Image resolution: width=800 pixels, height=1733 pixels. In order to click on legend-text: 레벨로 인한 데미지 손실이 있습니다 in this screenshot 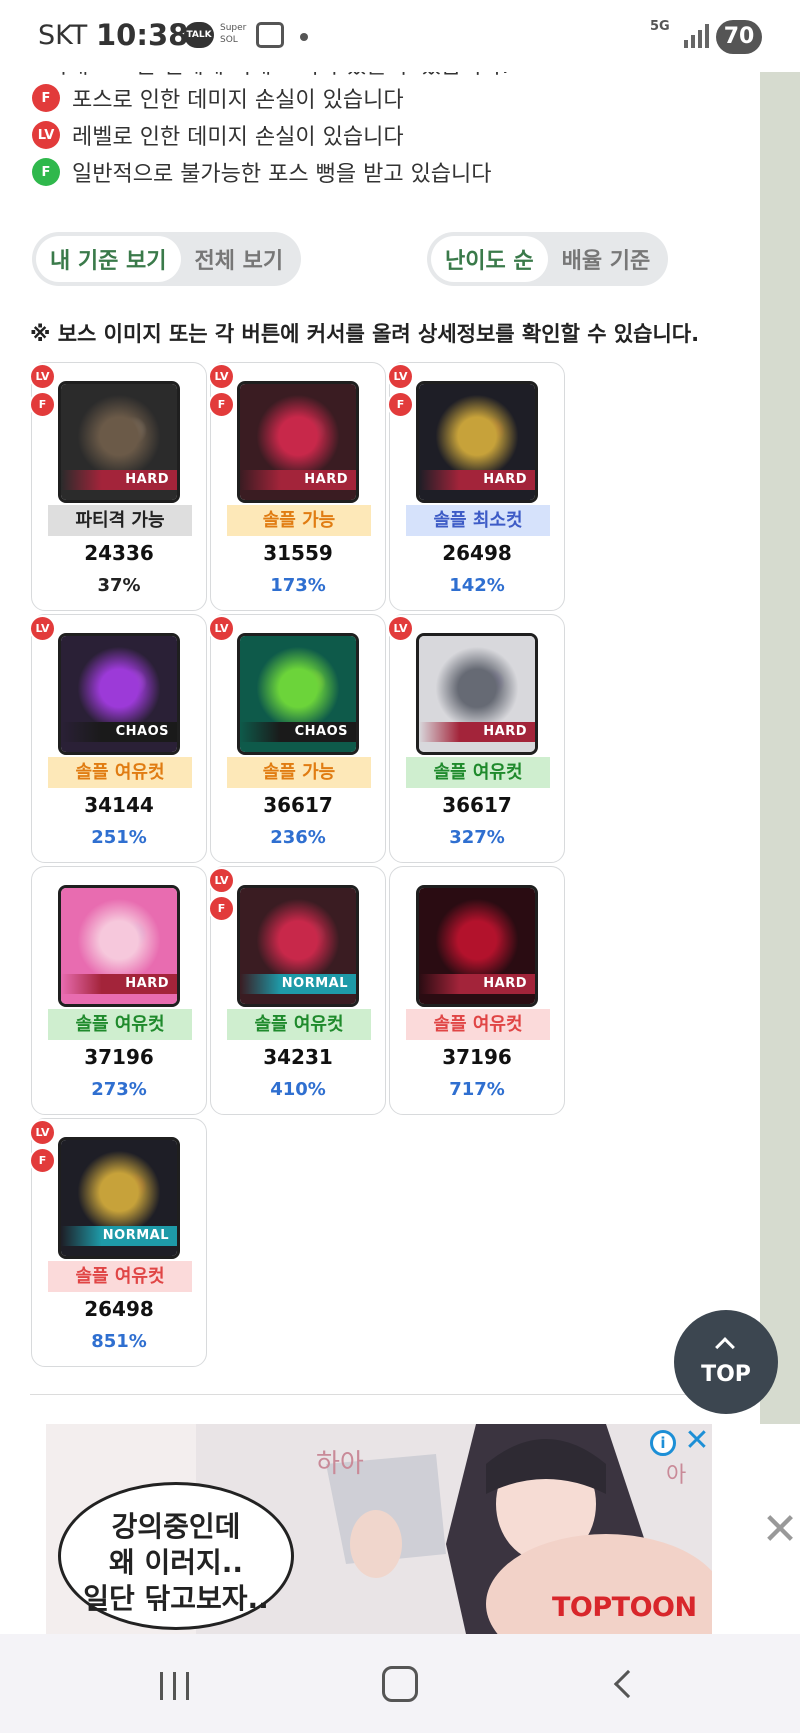, I will do `click(238, 137)`.